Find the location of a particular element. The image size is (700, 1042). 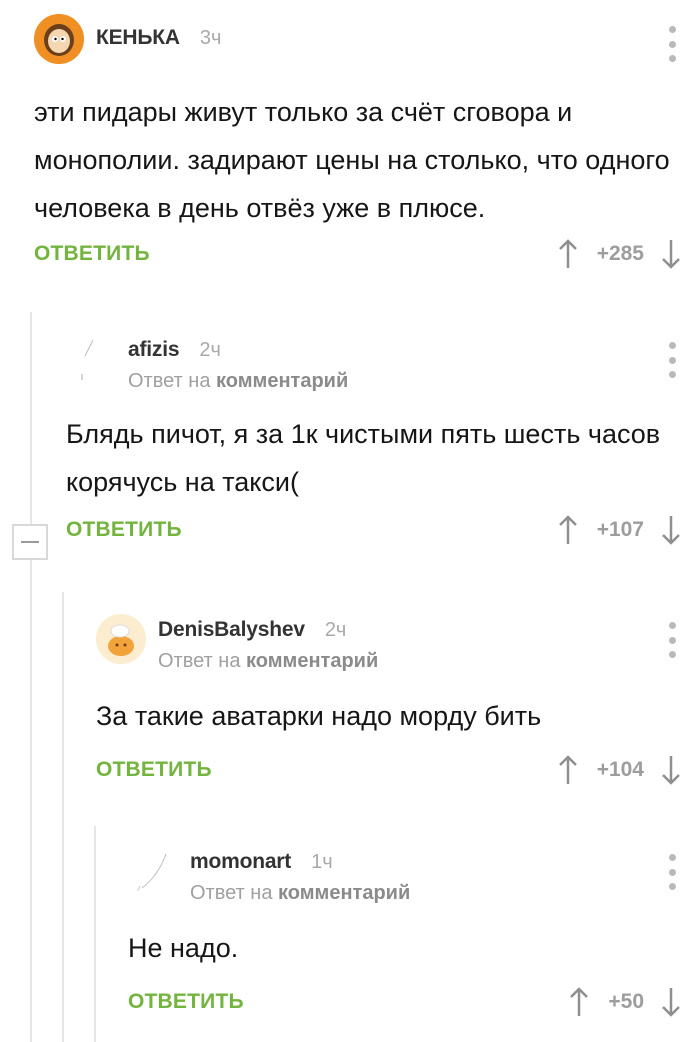

vote-controls: +107 is located at coordinates (619, 530).